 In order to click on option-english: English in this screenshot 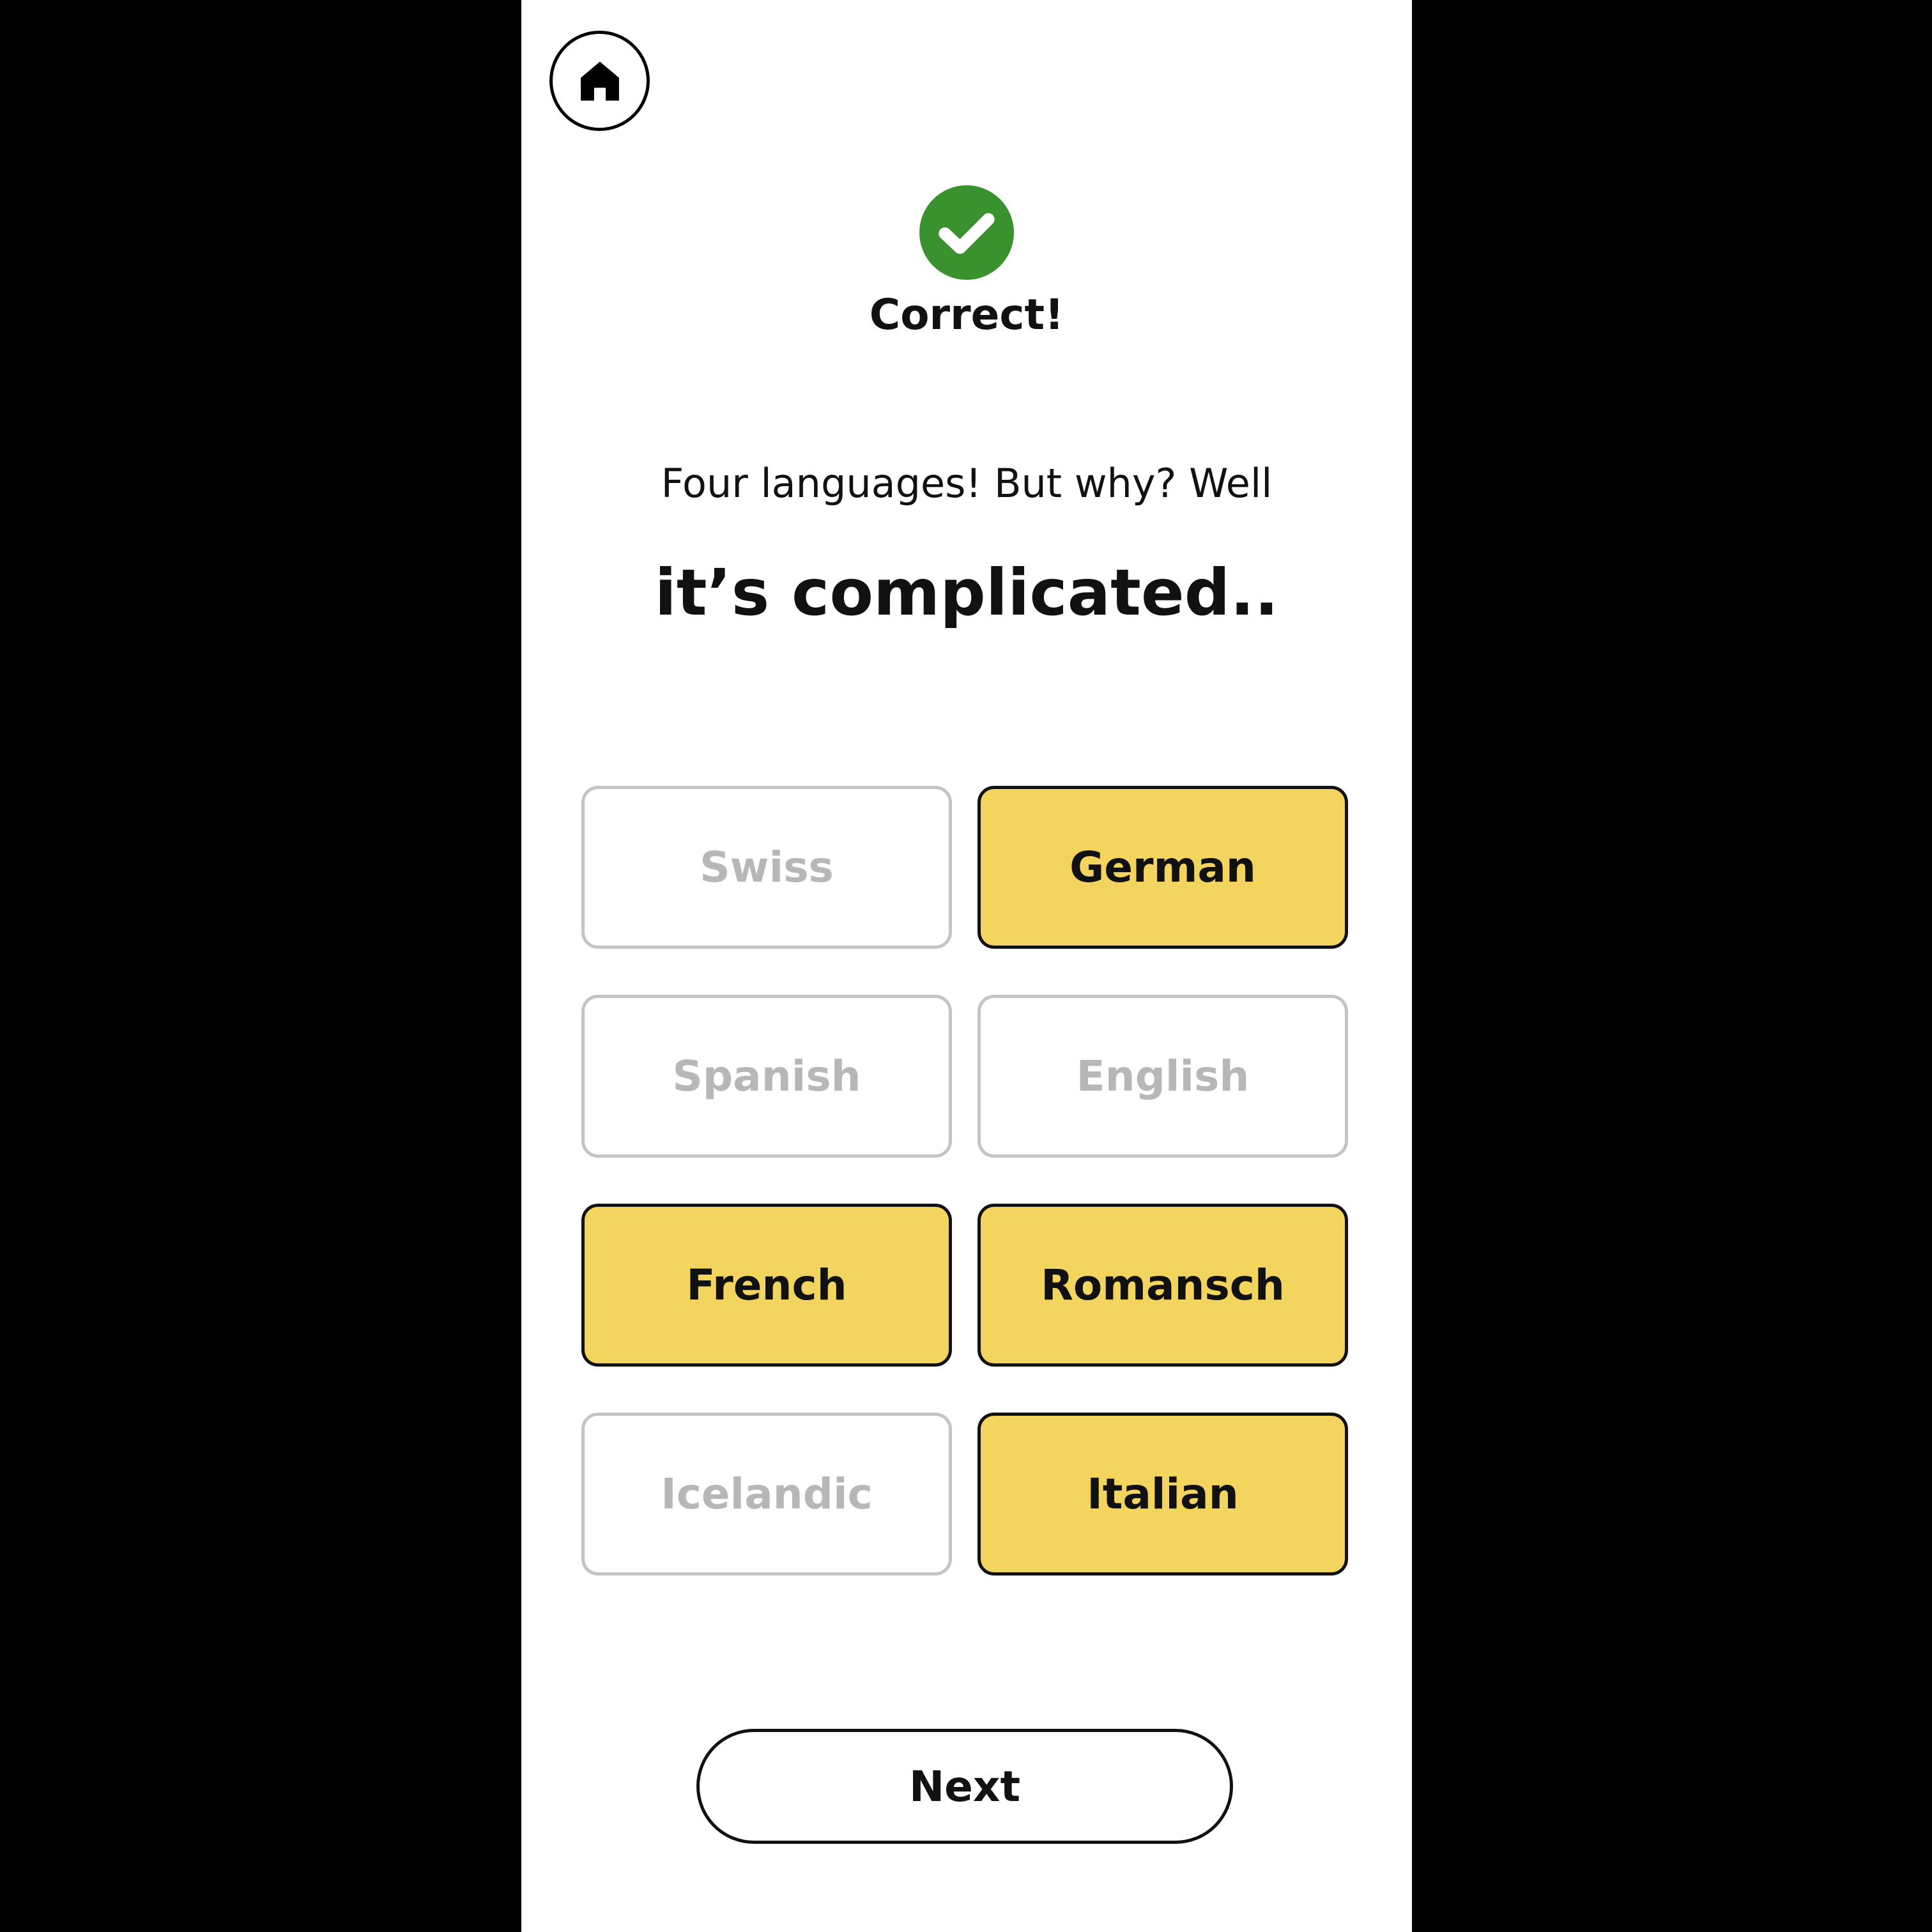, I will do `click(1162, 1076)`.